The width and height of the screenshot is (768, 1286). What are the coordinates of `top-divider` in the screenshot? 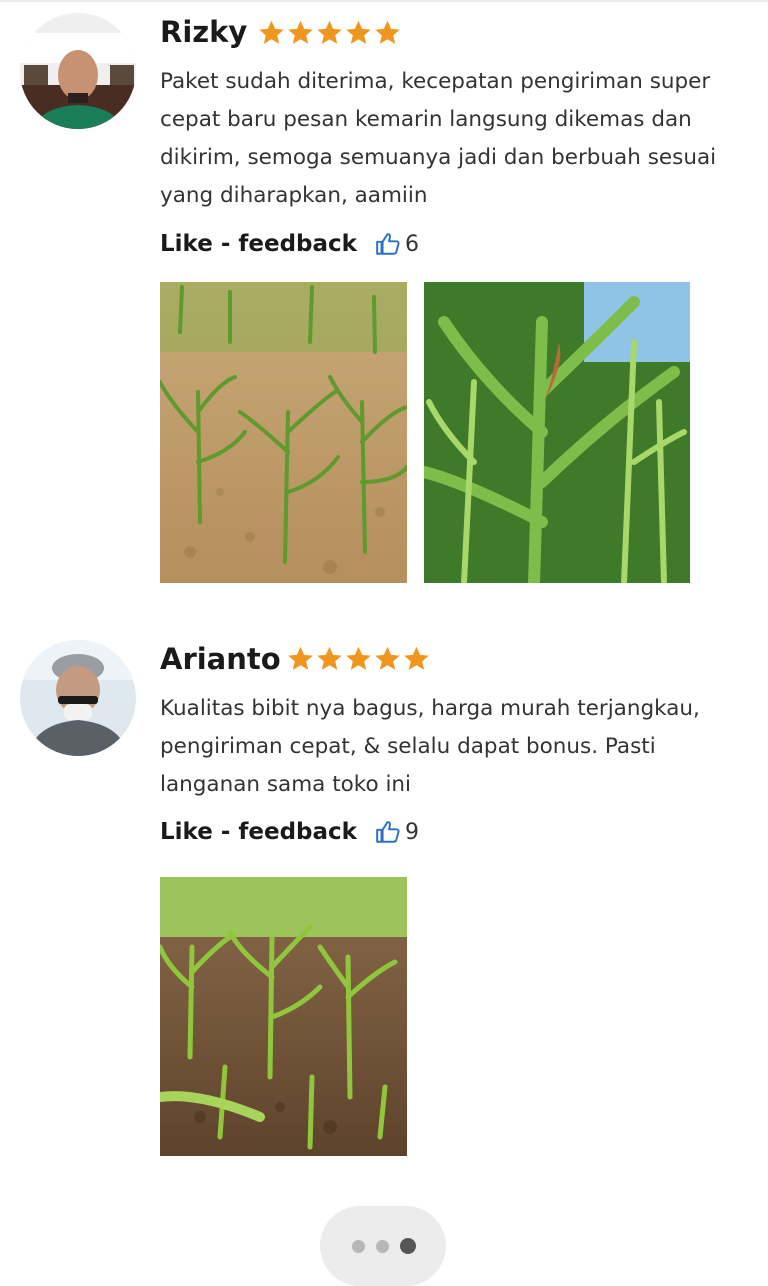 It's located at (384, 1).